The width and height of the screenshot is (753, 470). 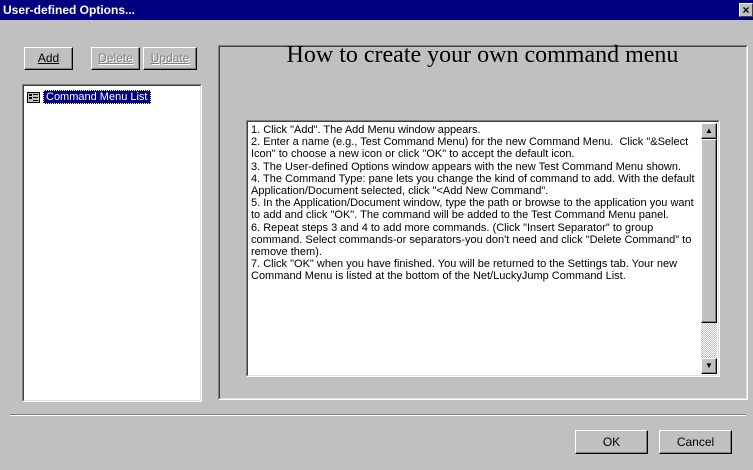 I want to click on arrow-down-icon: ▼, so click(x=709, y=365).